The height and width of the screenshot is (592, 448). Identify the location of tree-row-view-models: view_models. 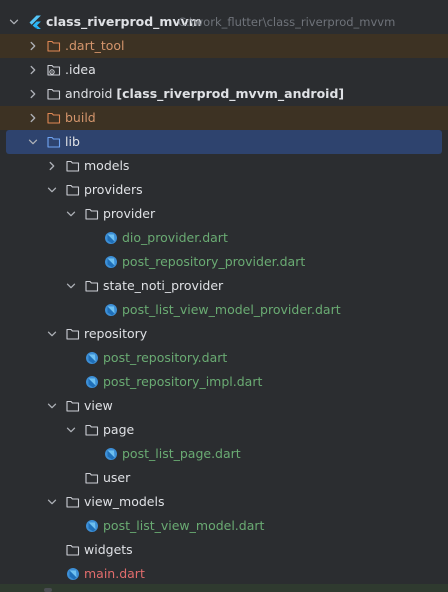
(224, 502).